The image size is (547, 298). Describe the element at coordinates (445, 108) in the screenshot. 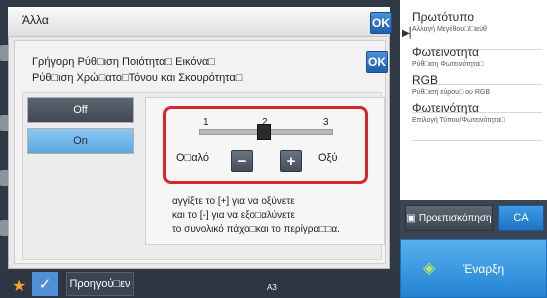

I see `side-item-title: Φωτεινότητα` at that location.